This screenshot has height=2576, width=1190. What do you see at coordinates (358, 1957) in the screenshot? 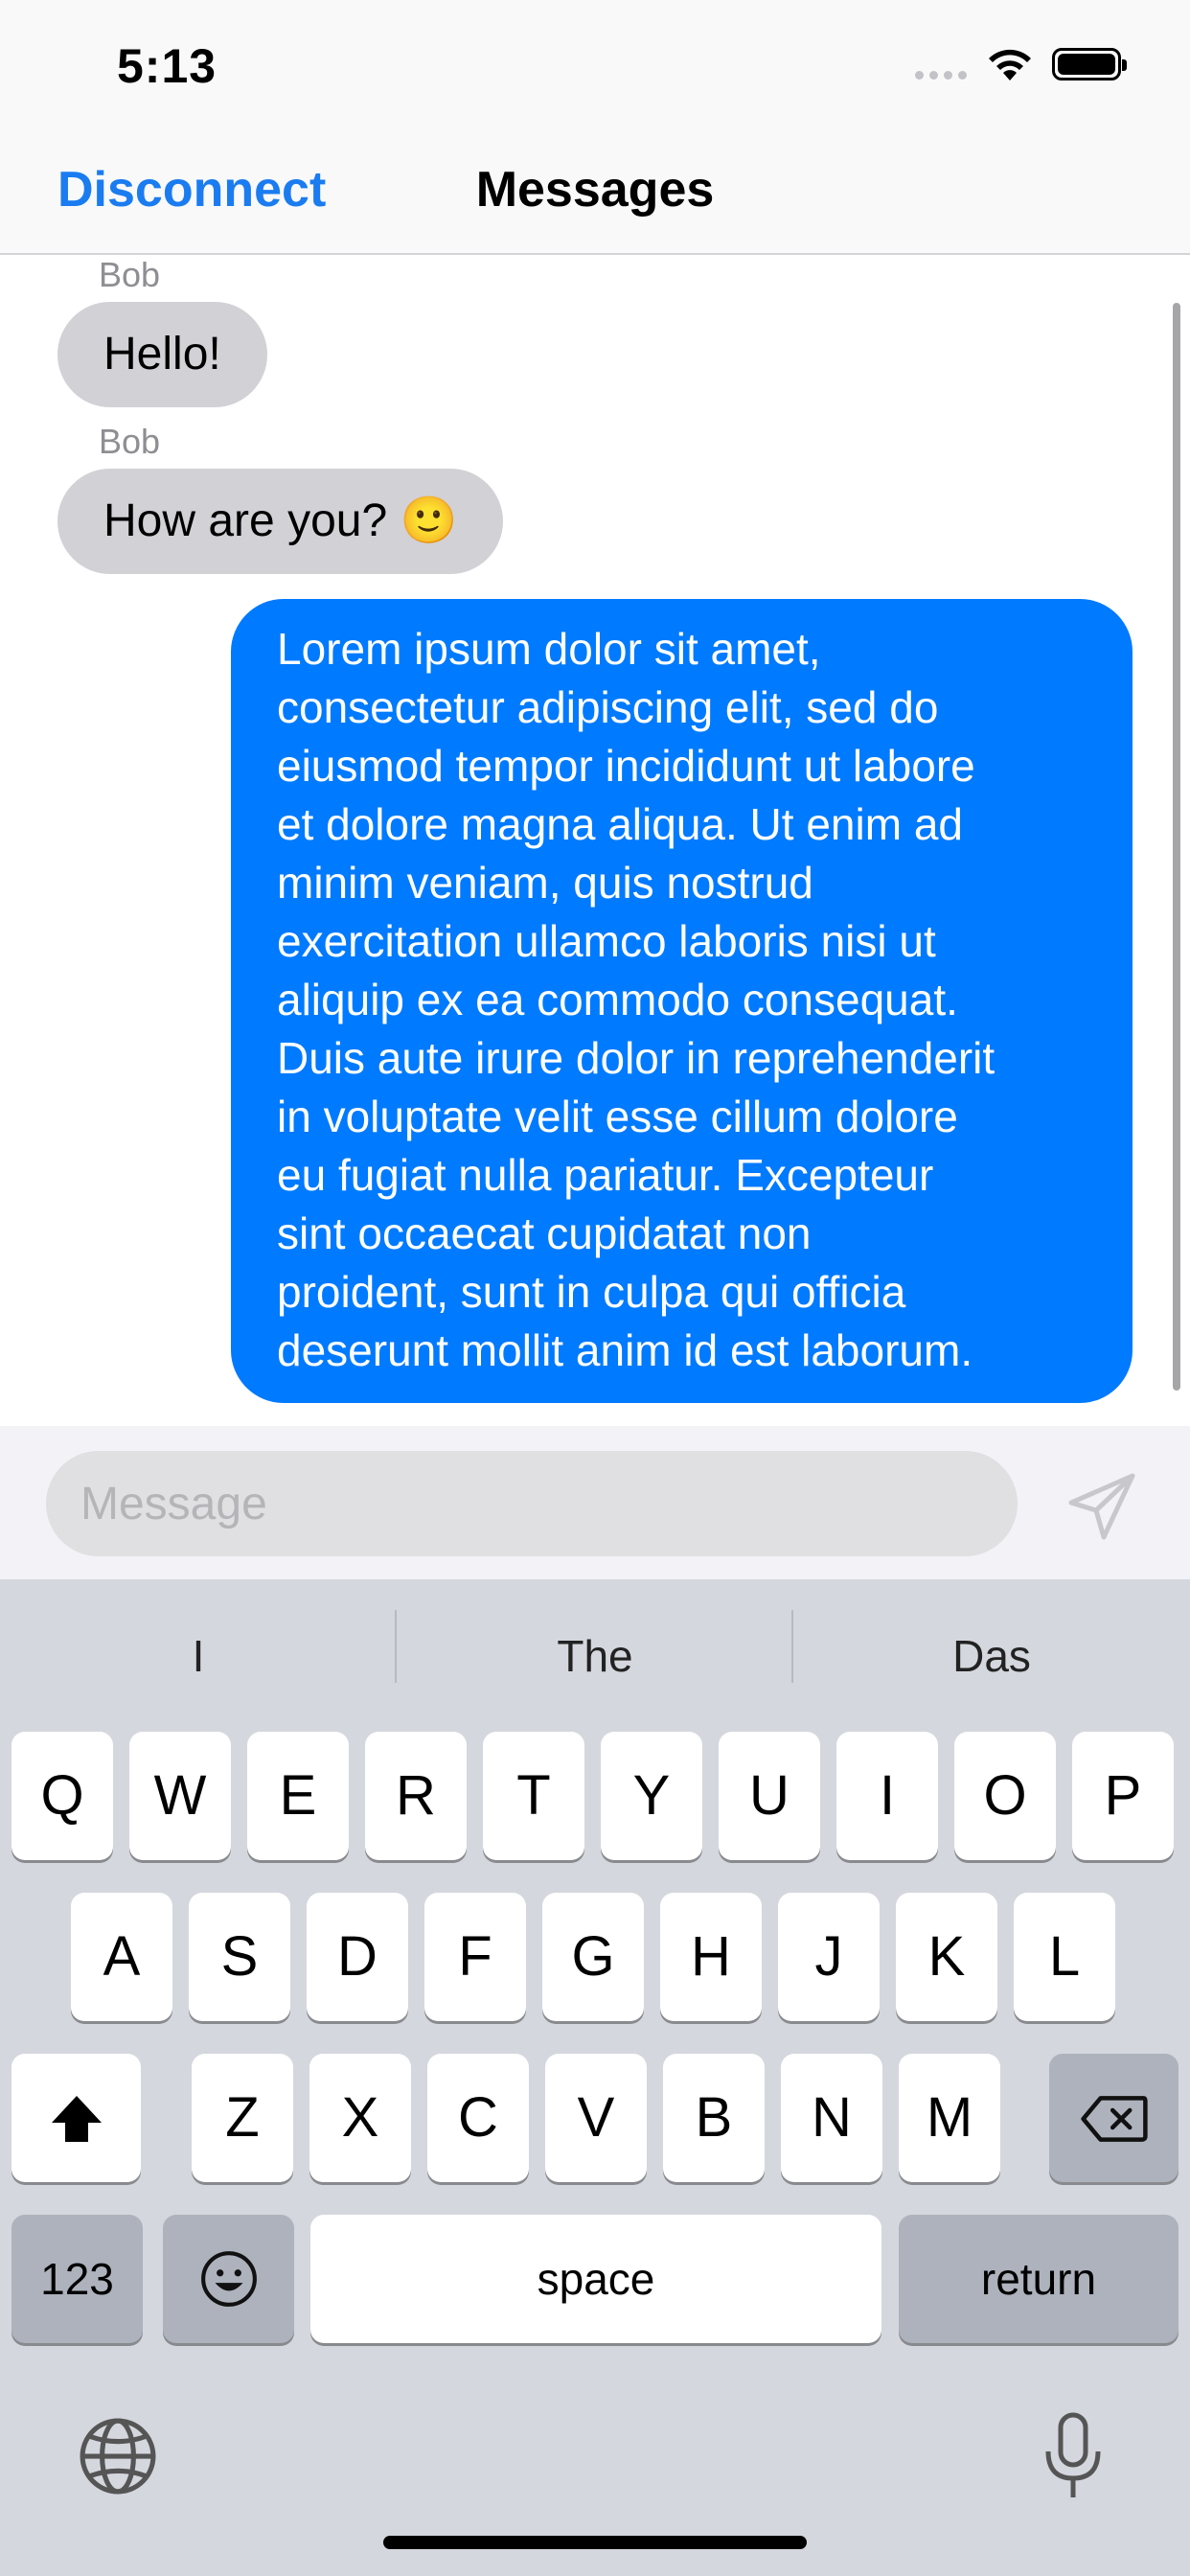
I see `key-d: D` at bounding box center [358, 1957].